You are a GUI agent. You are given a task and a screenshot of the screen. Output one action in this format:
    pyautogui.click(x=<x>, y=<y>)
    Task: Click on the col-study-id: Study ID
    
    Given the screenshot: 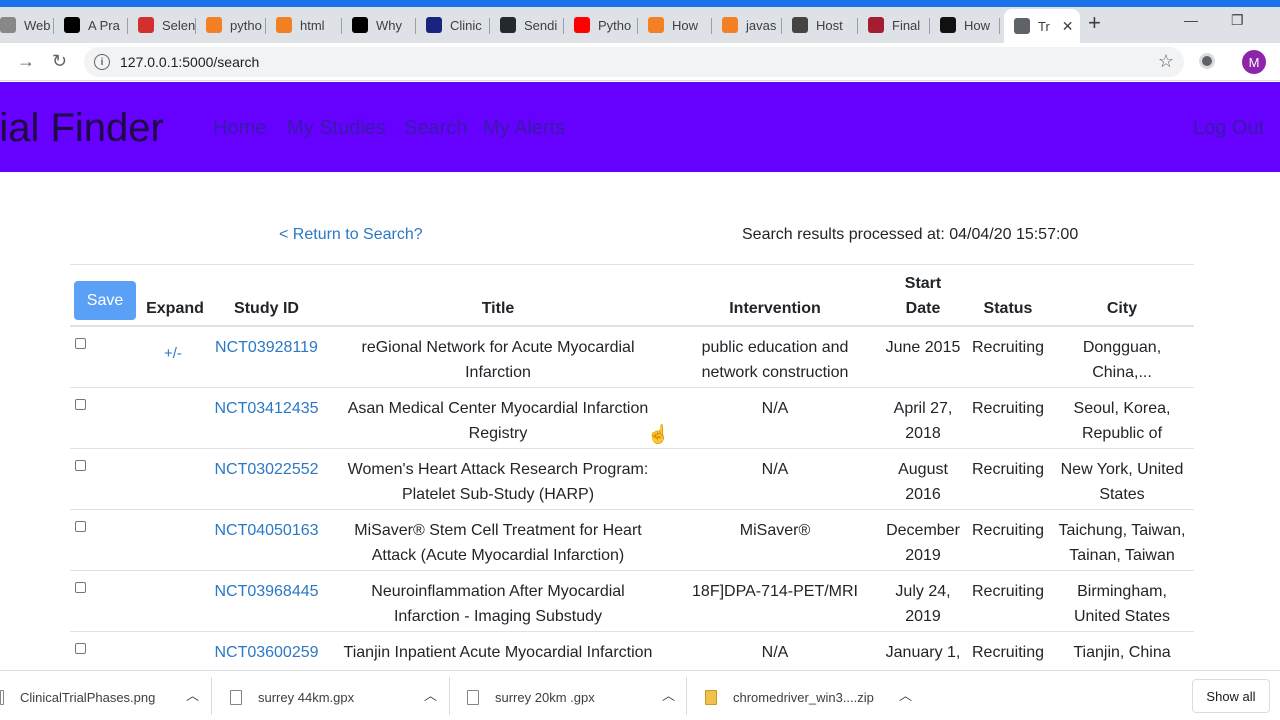 What is the action you would take?
    pyautogui.click(x=266, y=308)
    